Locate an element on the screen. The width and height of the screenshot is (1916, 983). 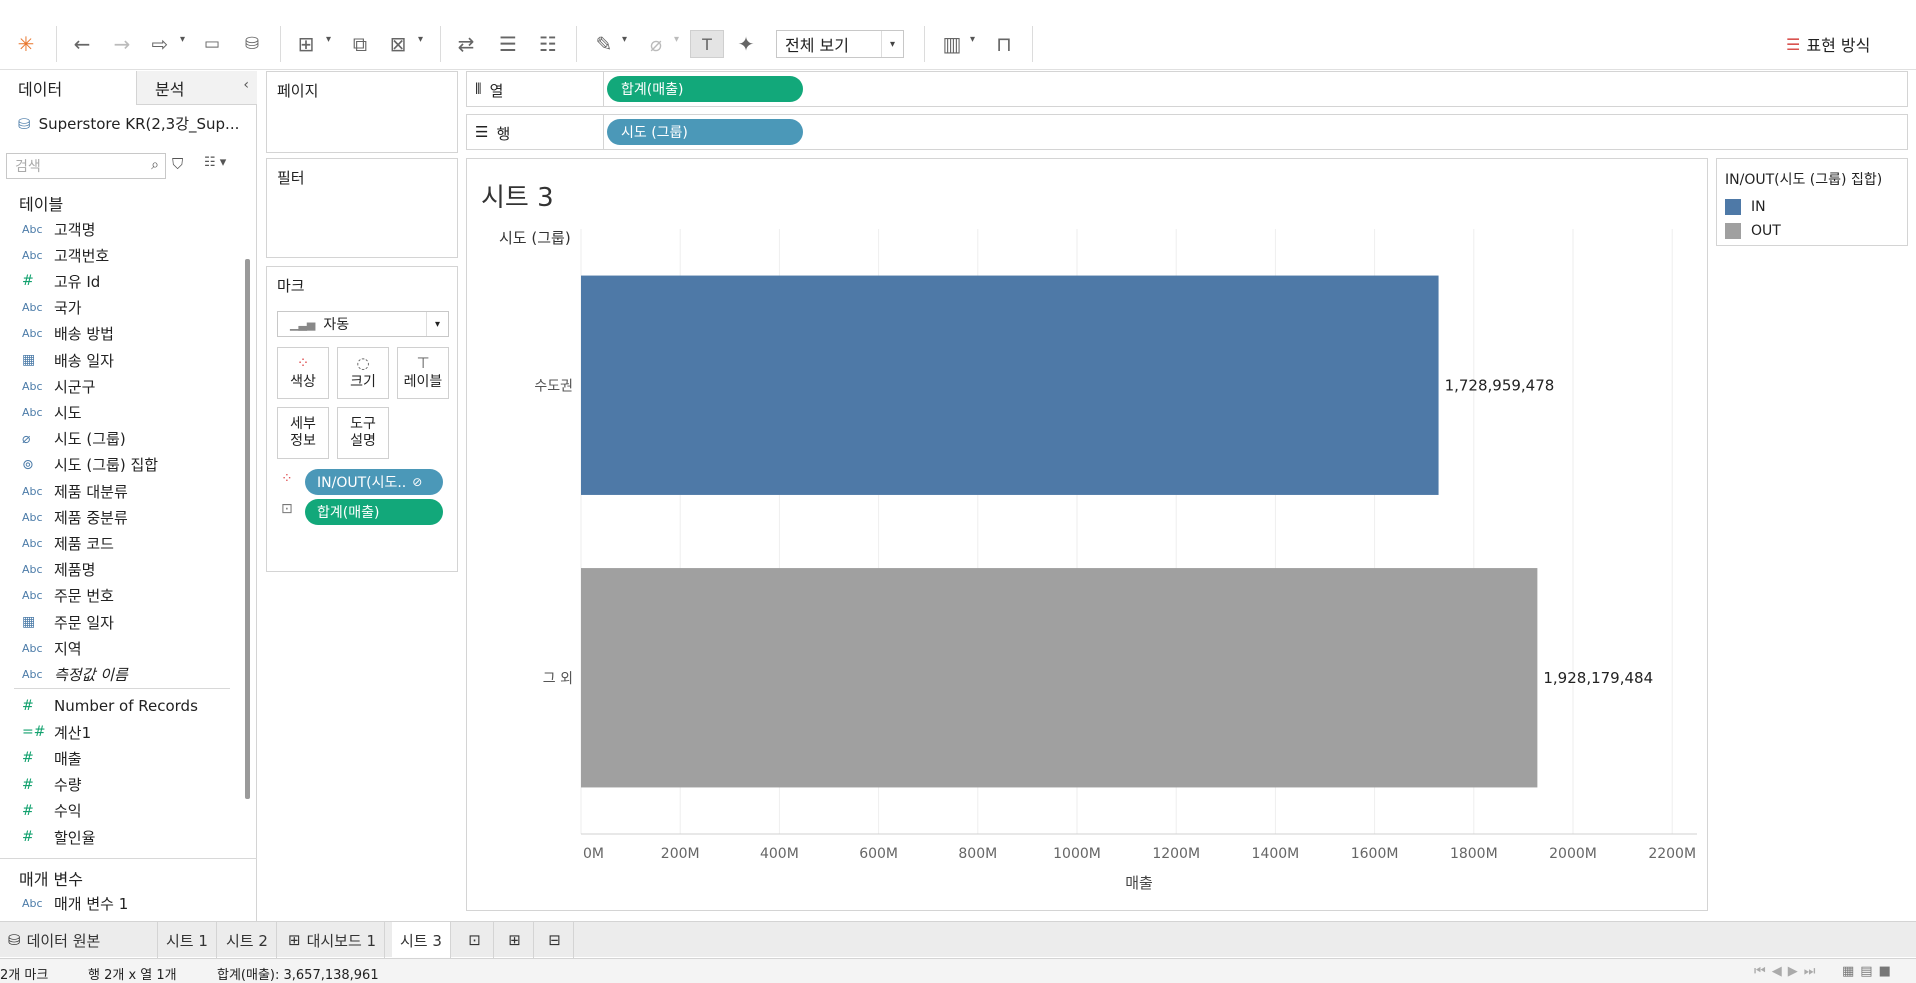
new-story-tab-icon: ⊟ is located at coordinates (555, 940).